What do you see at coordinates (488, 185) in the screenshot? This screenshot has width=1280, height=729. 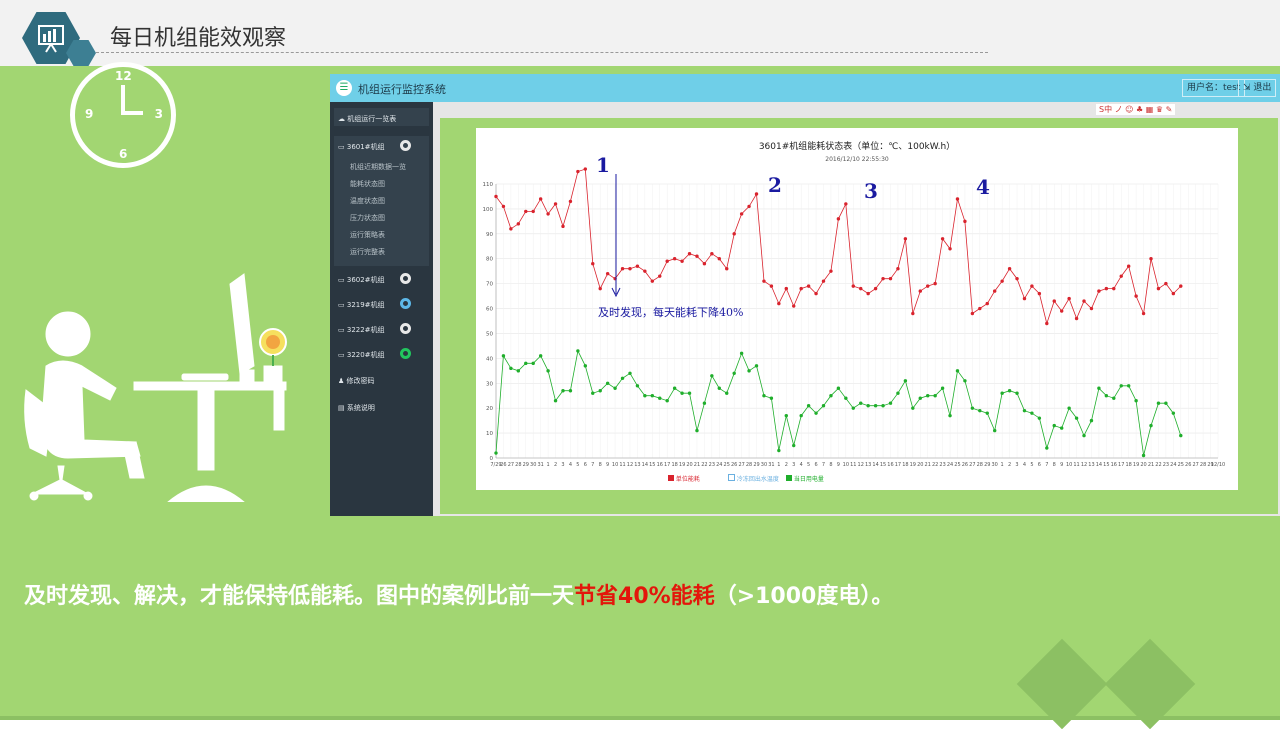 I see `y-tick-label: 110` at bounding box center [488, 185].